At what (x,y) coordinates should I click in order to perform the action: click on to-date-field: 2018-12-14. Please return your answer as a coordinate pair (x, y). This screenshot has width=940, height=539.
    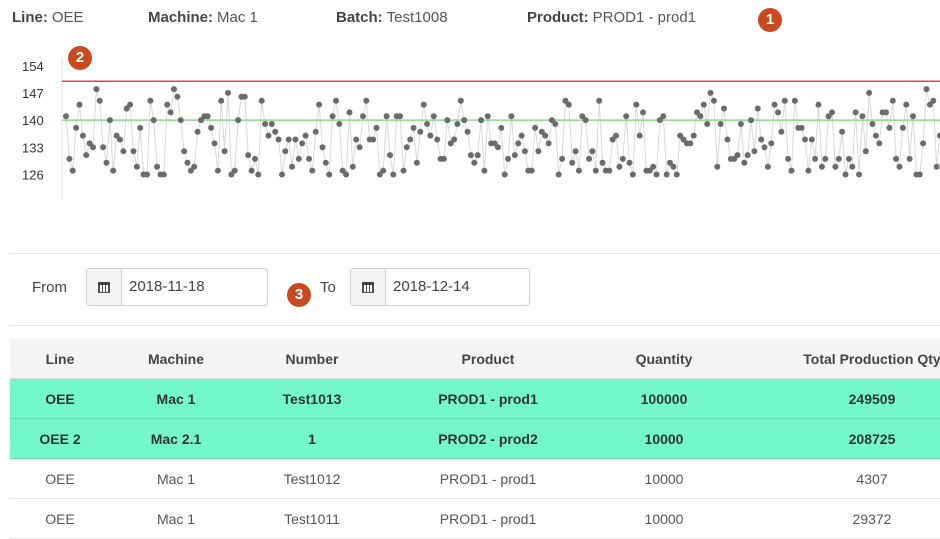
    Looking at the image, I should click on (440, 287).